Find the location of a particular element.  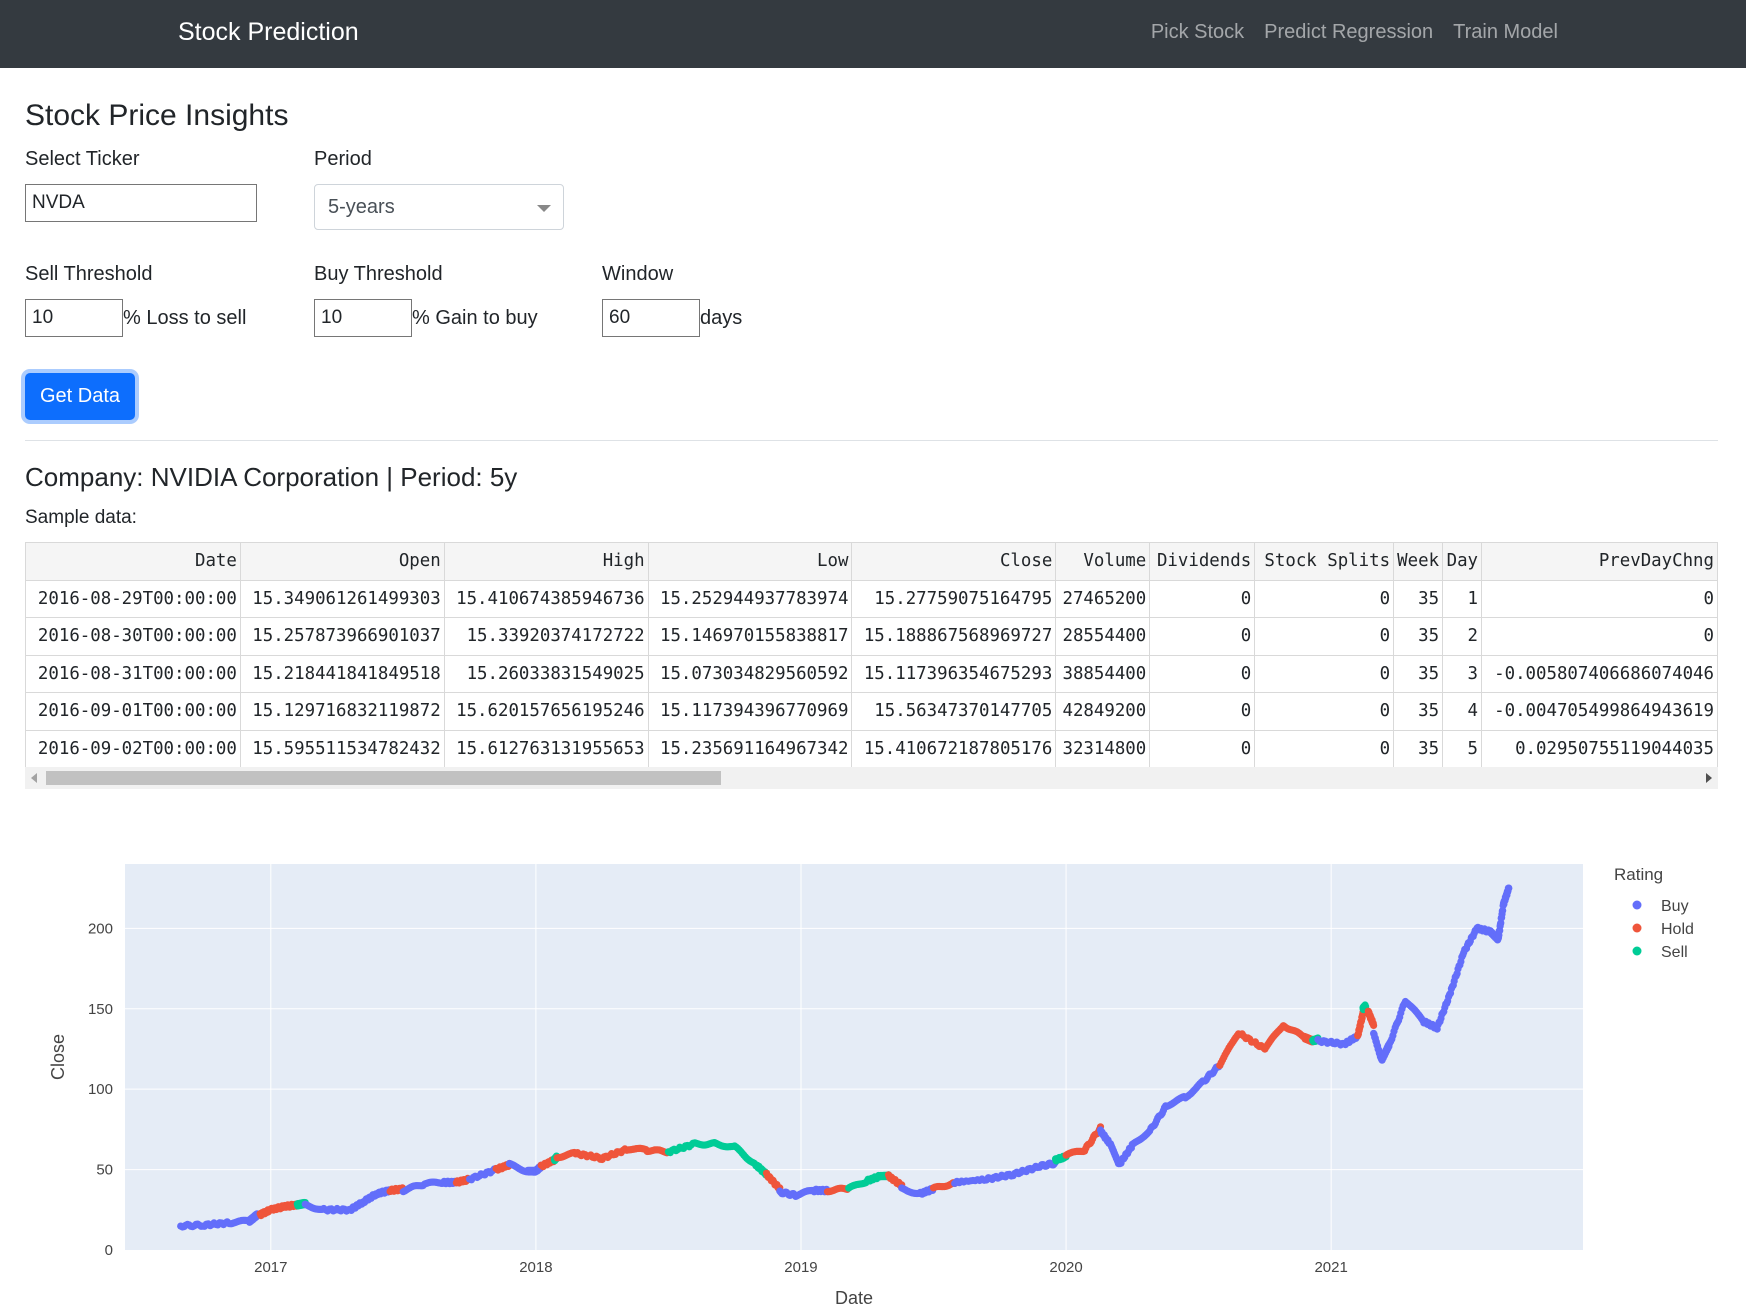

column-header-dividends: Dividends is located at coordinates (1202, 561).